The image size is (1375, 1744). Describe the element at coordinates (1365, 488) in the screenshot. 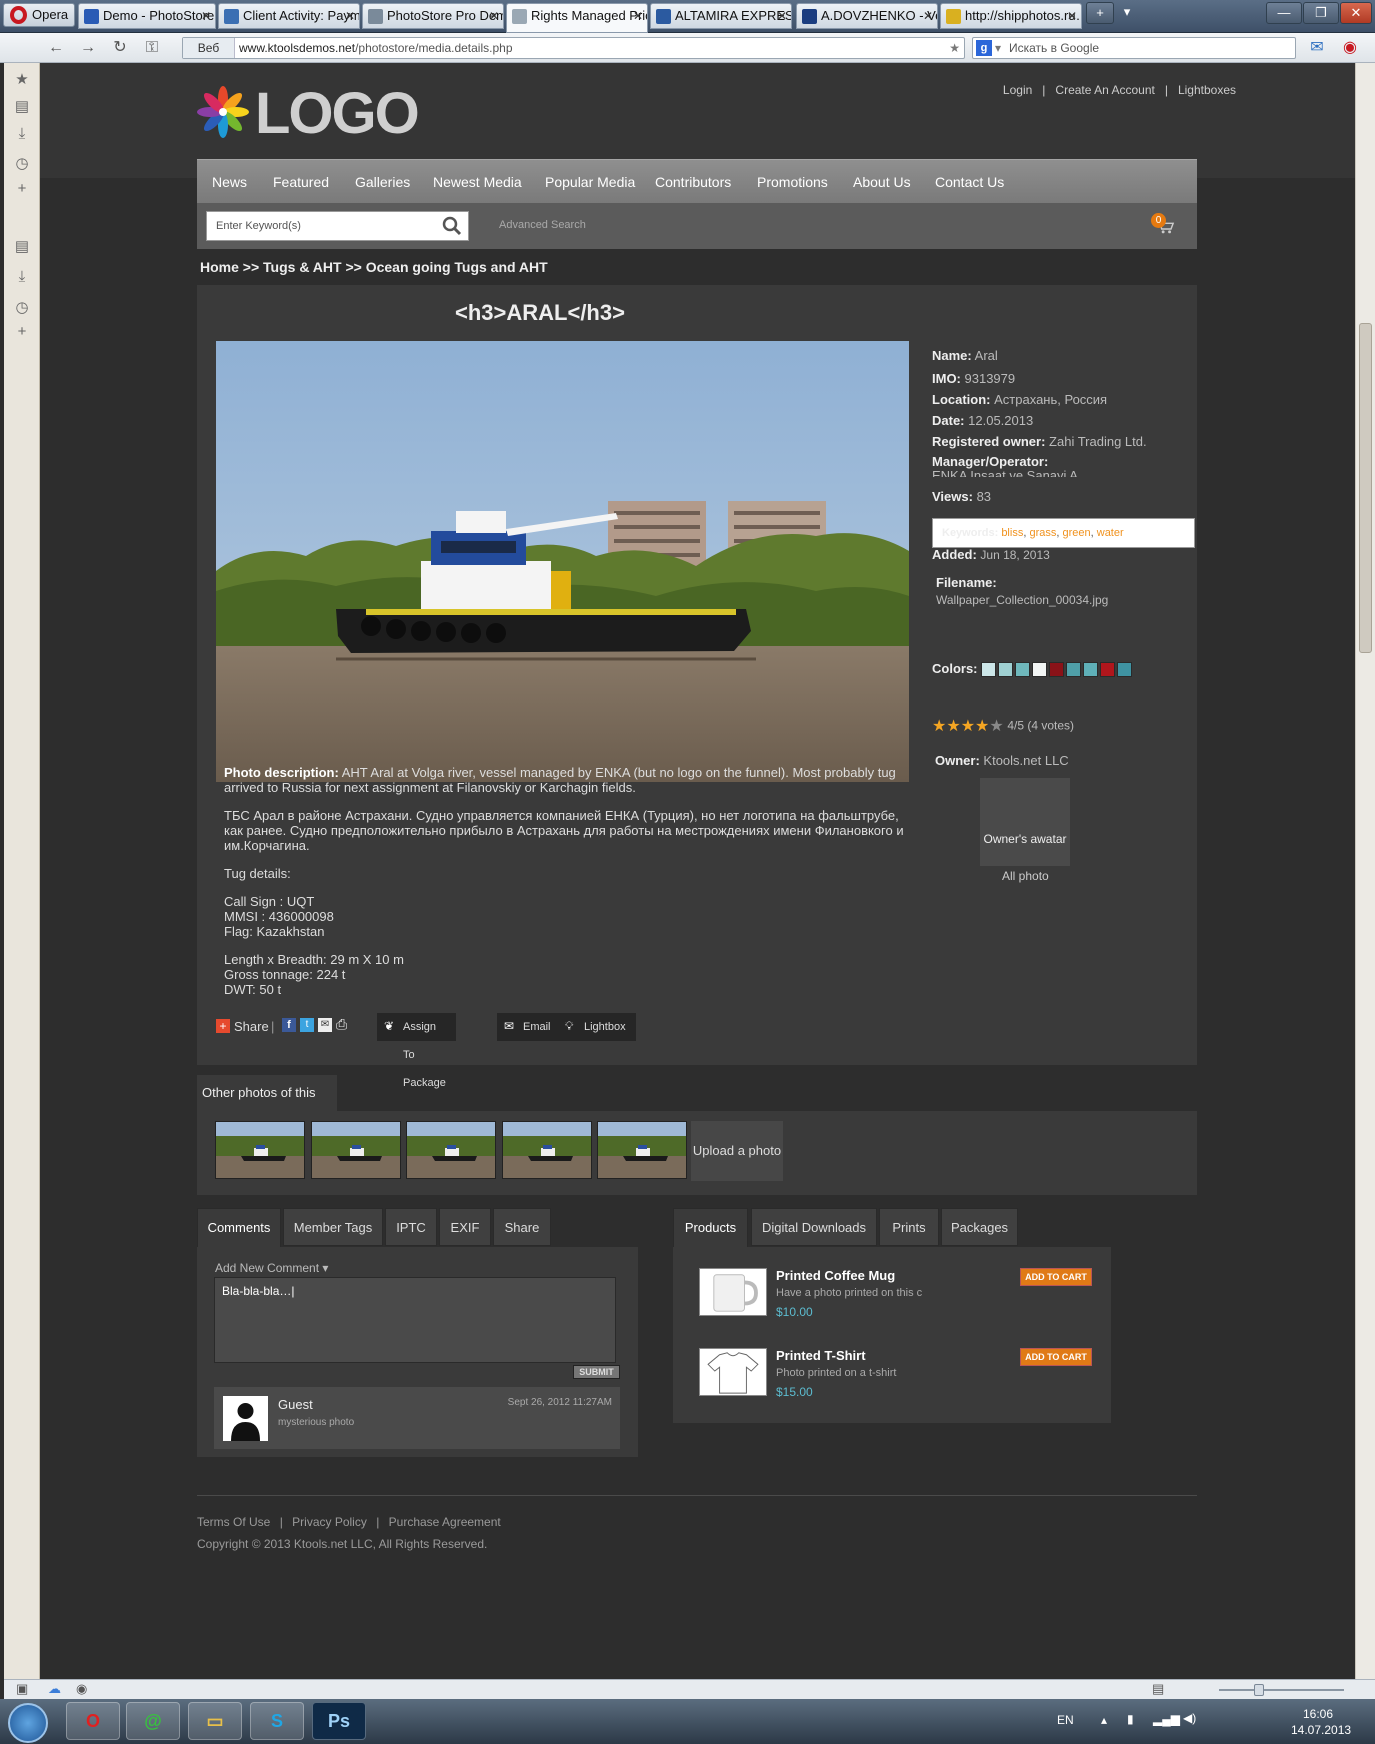

I see `scrollbar-thumb` at that location.